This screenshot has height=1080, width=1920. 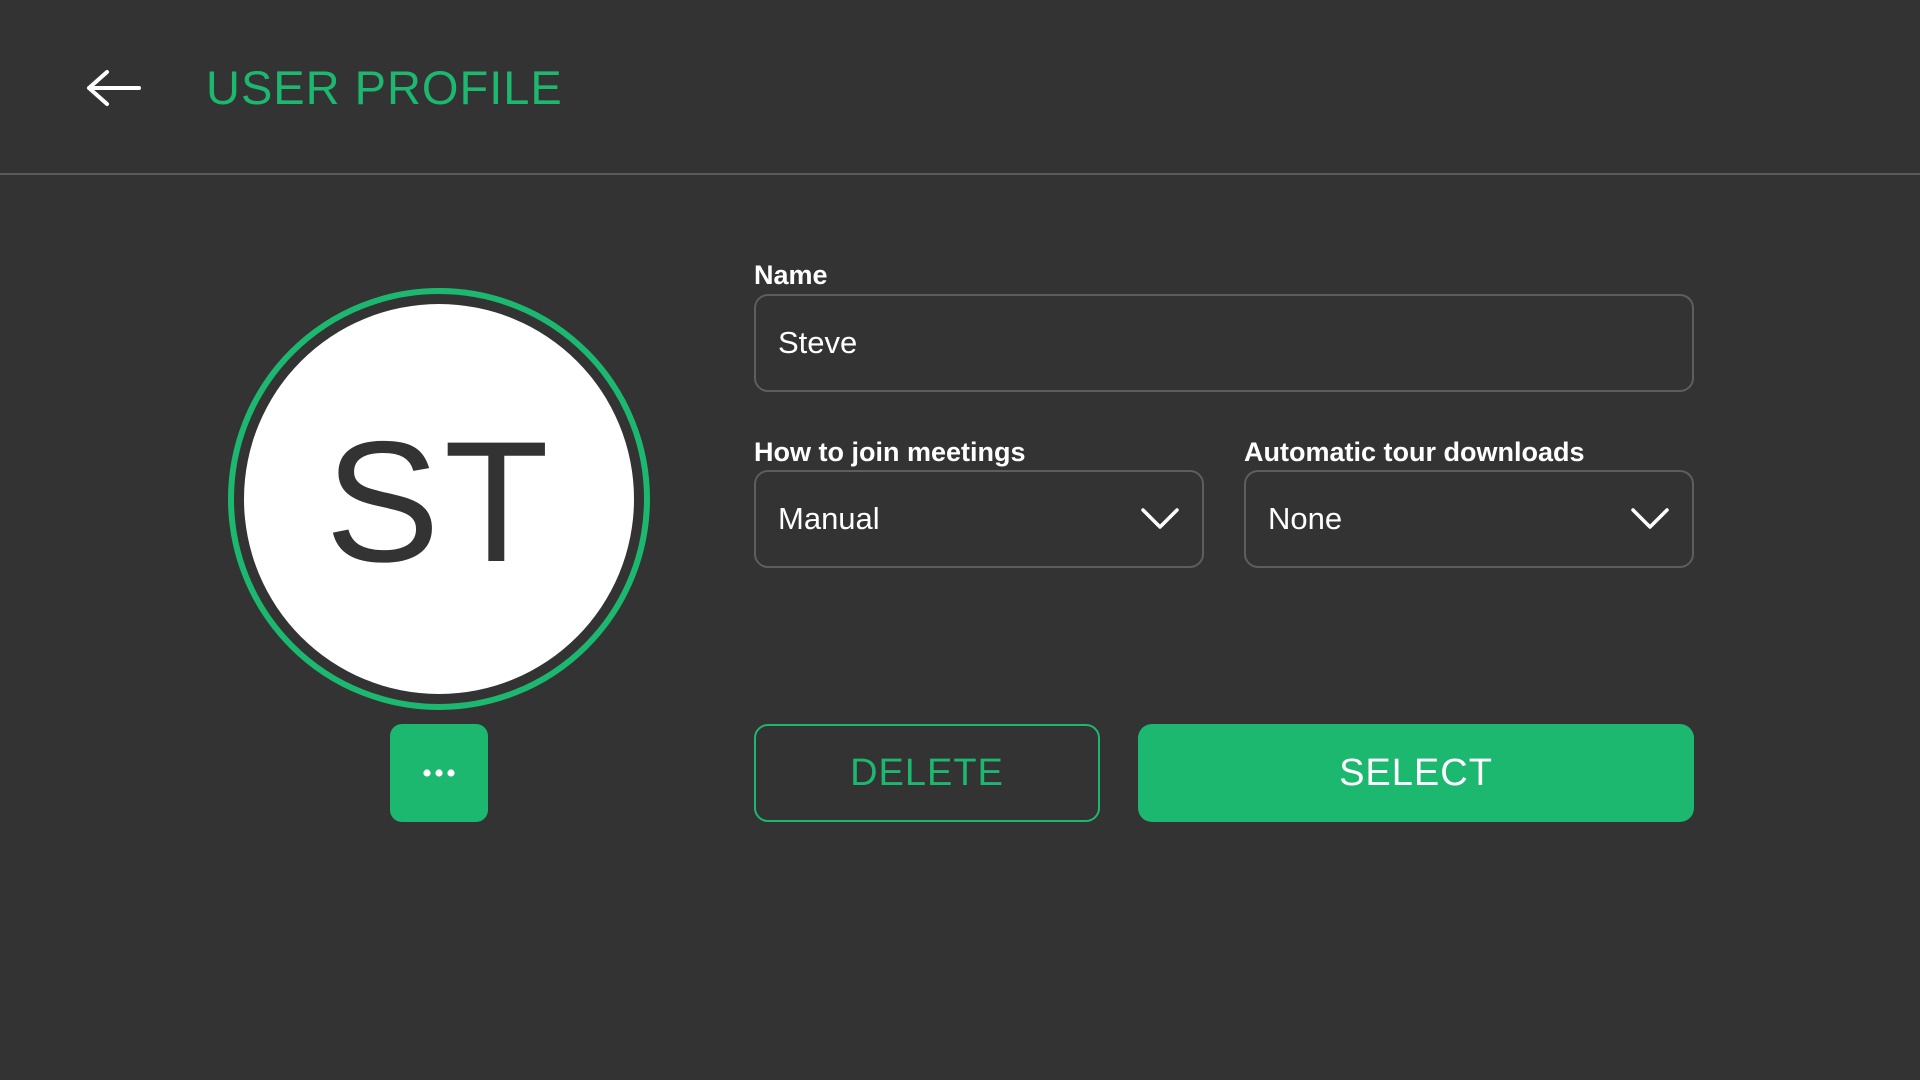 I want to click on join-meetings-label: How to join meetings, so click(x=890, y=452).